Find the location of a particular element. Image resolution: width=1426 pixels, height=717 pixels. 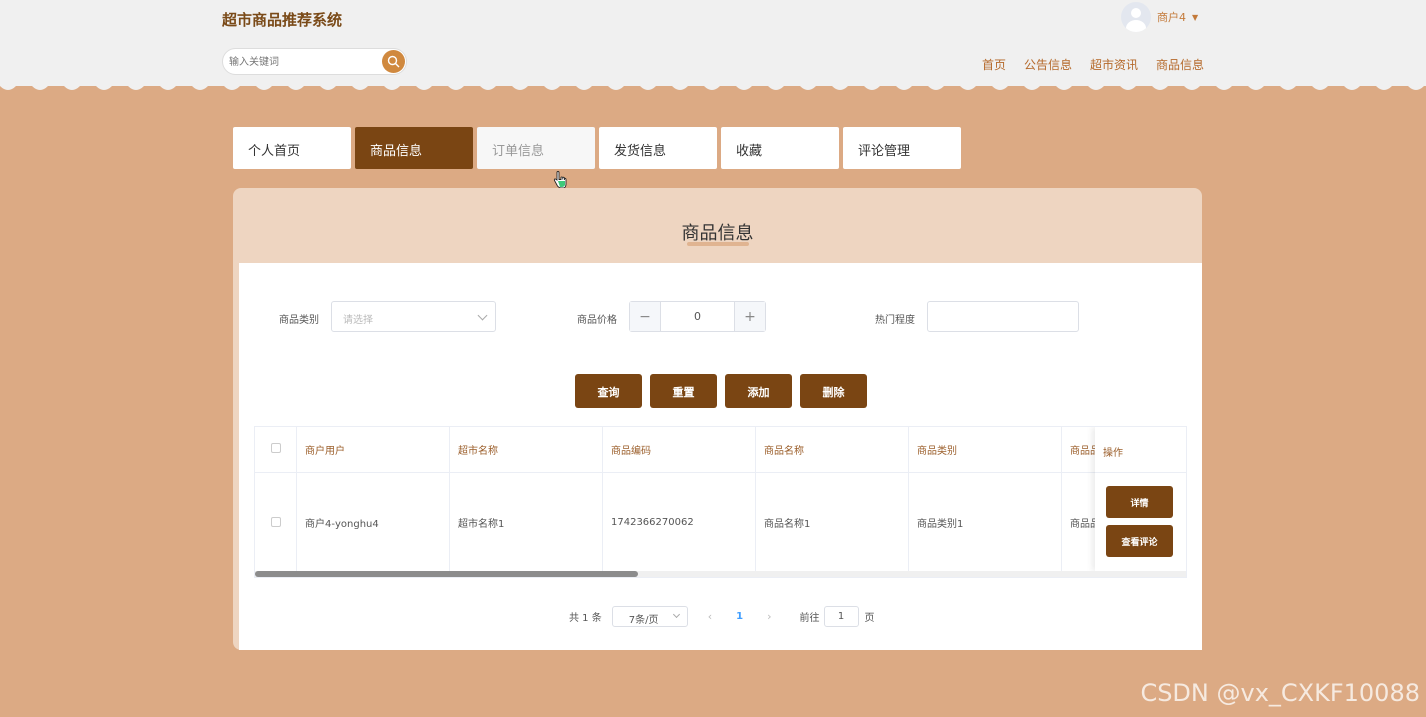

query-button: 查询 is located at coordinates (608, 391).